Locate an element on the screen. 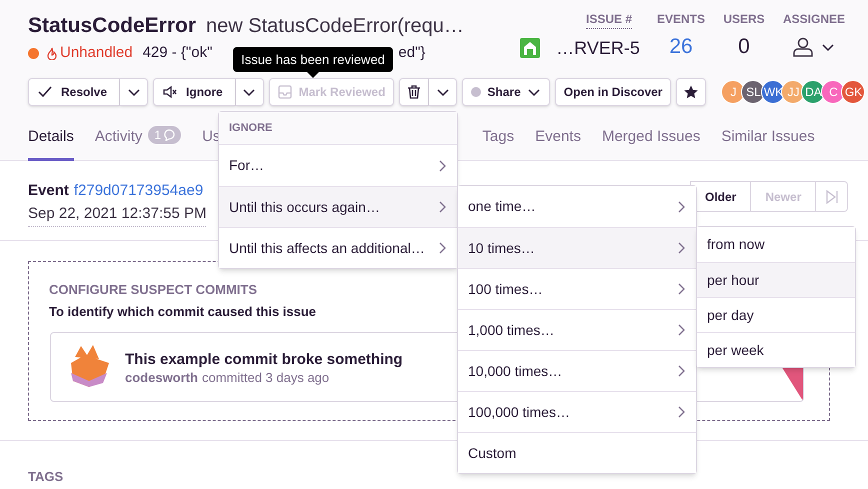 The image size is (868, 489). count-badge: 1 is located at coordinates (165, 135).